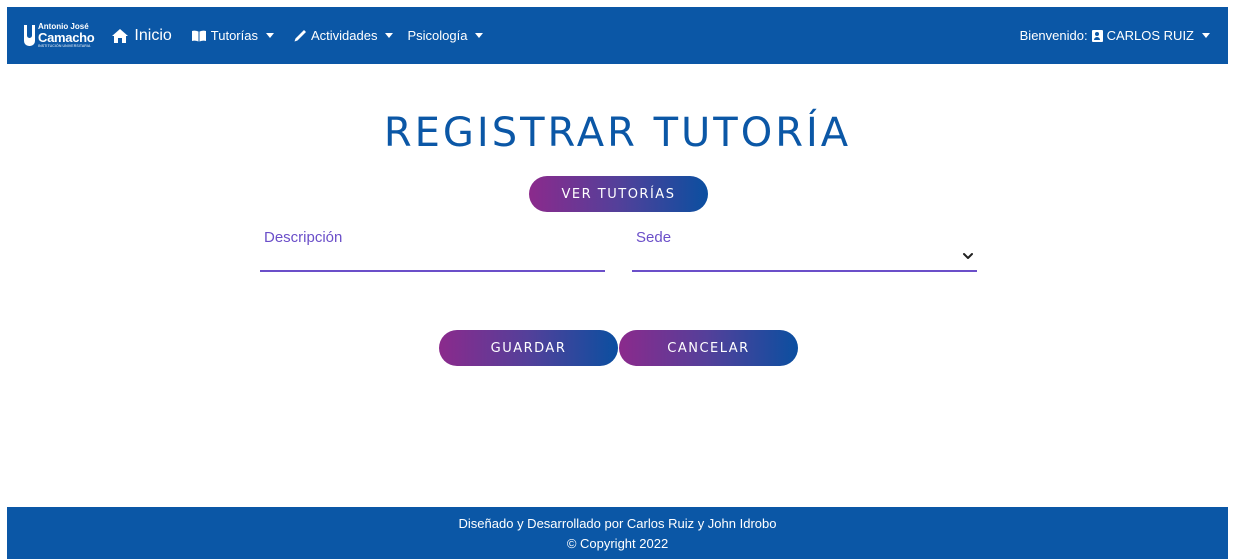 The image size is (1235, 559). I want to click on user-menu: Bienvenido: CARLOS RUIZ, so click(1115, 35).